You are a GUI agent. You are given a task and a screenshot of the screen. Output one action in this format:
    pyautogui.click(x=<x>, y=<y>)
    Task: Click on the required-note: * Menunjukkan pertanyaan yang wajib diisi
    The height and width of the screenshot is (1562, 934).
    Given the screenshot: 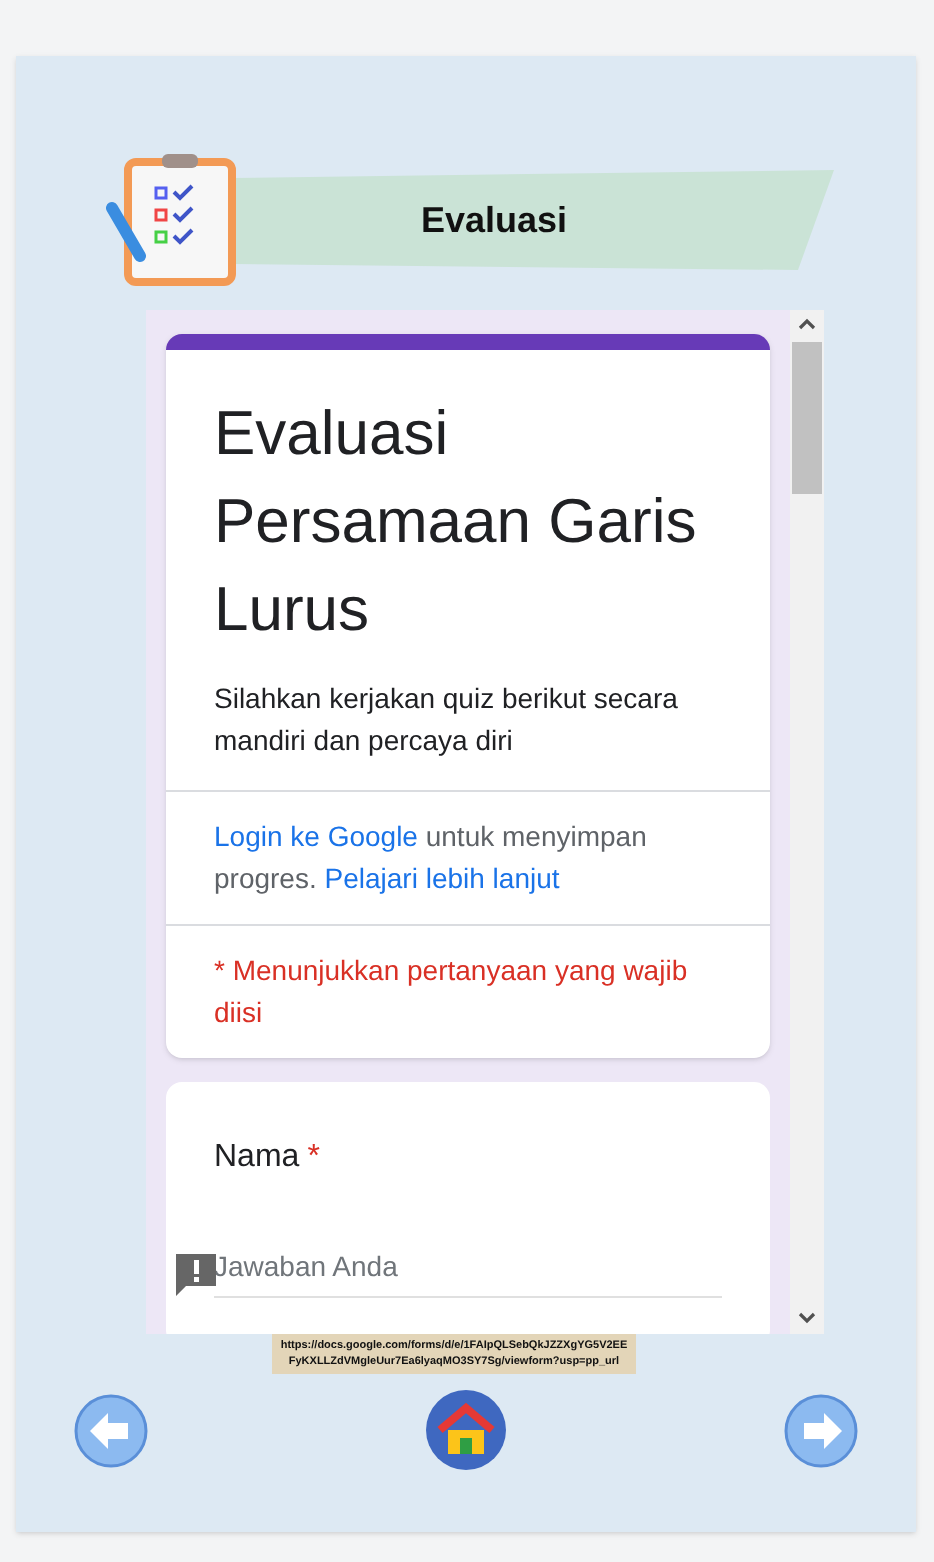 What is the action you would take?
    pyautogui.click(x=451, y=991)
    